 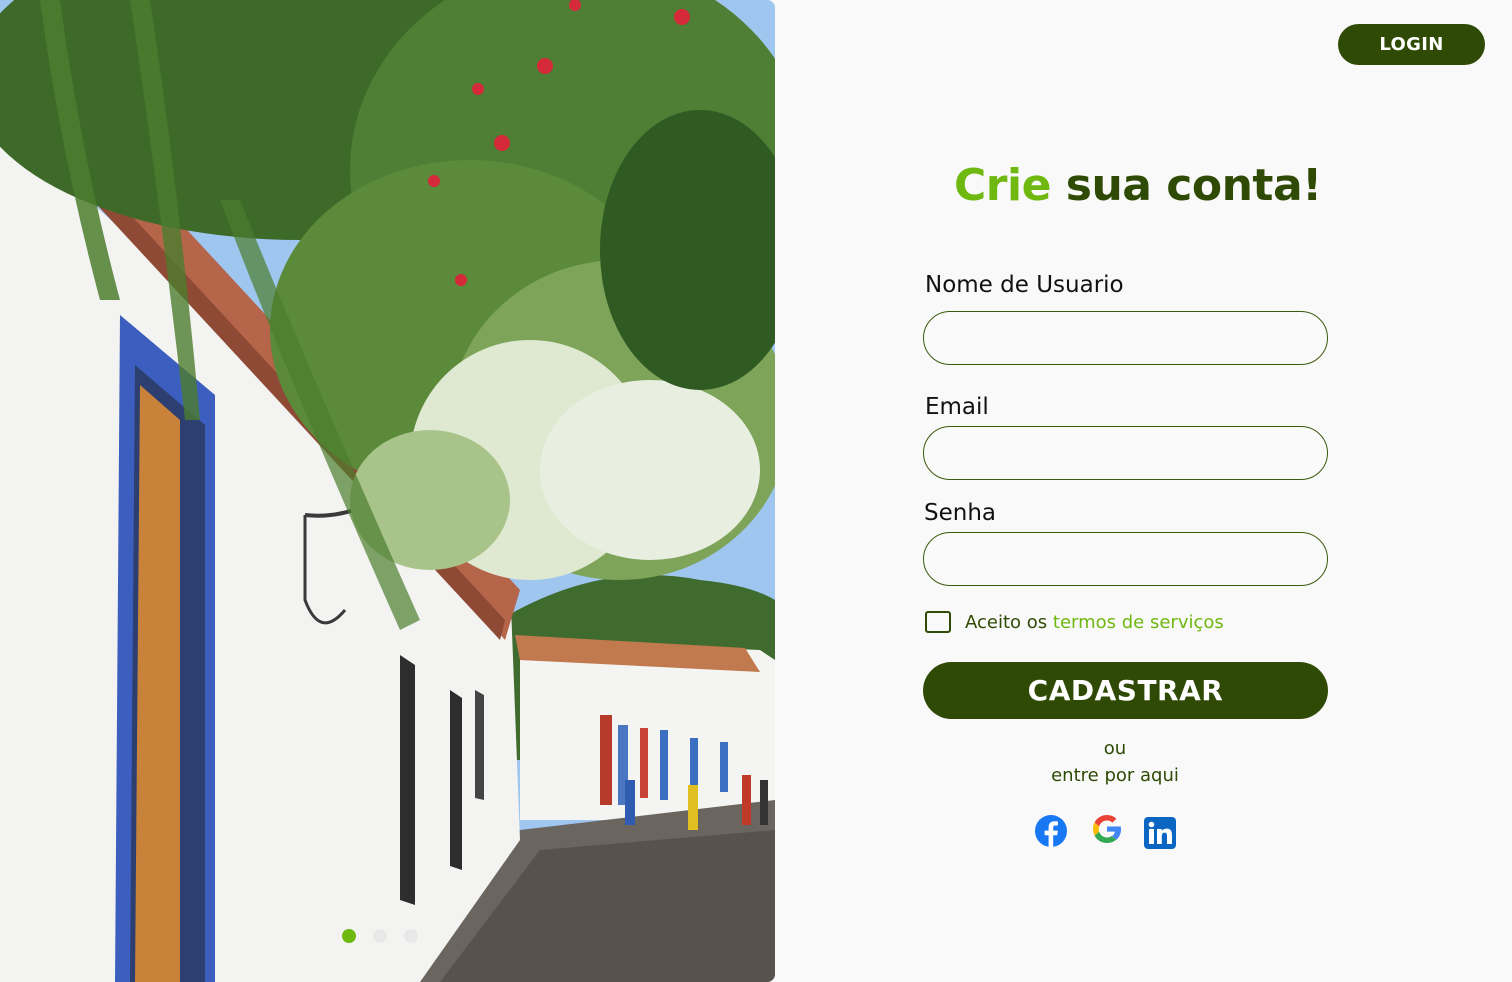 What do you see at coordinates (1411, 44) in the screenshot?
I see `login-button: LOGIN` at bounding box center [1411, 44].